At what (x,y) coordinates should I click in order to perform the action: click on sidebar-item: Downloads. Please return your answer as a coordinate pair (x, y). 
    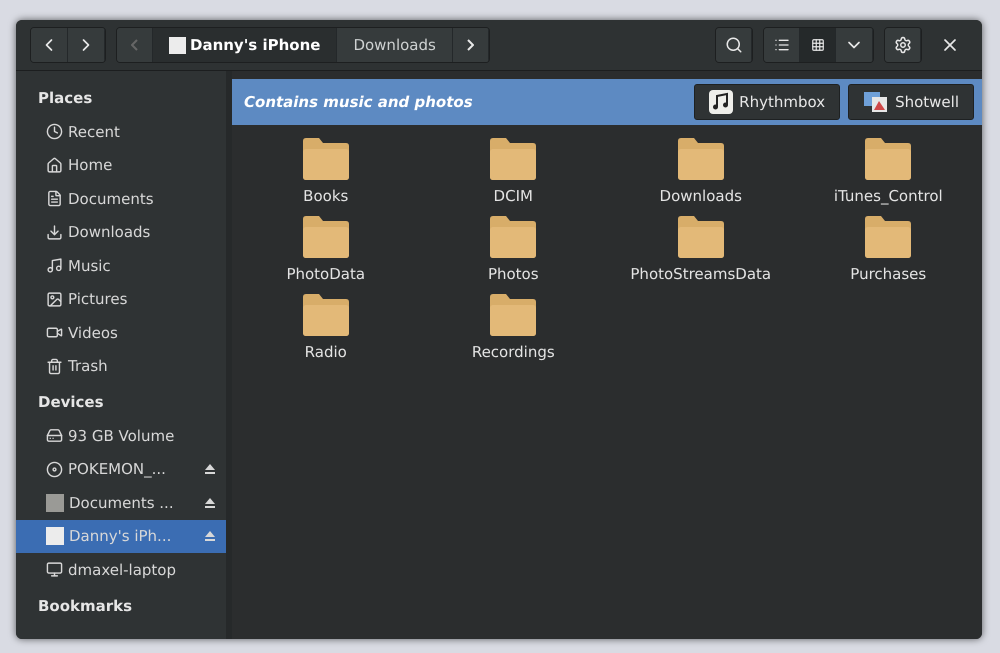
    Looking at the image, I should click on (121, 232).